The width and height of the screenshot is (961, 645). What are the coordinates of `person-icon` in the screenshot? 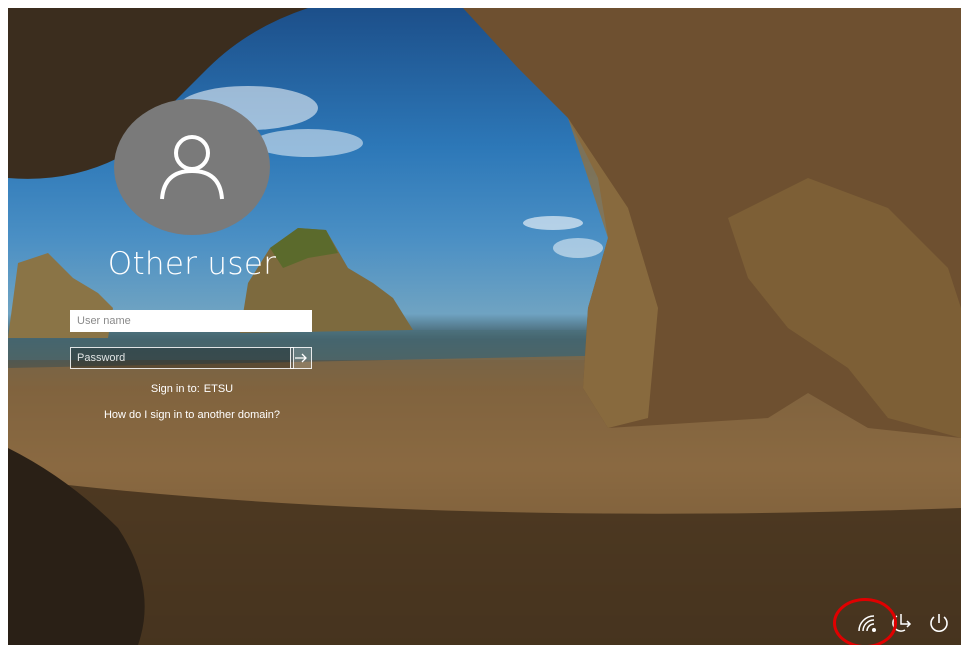 It's located at (192, 167).